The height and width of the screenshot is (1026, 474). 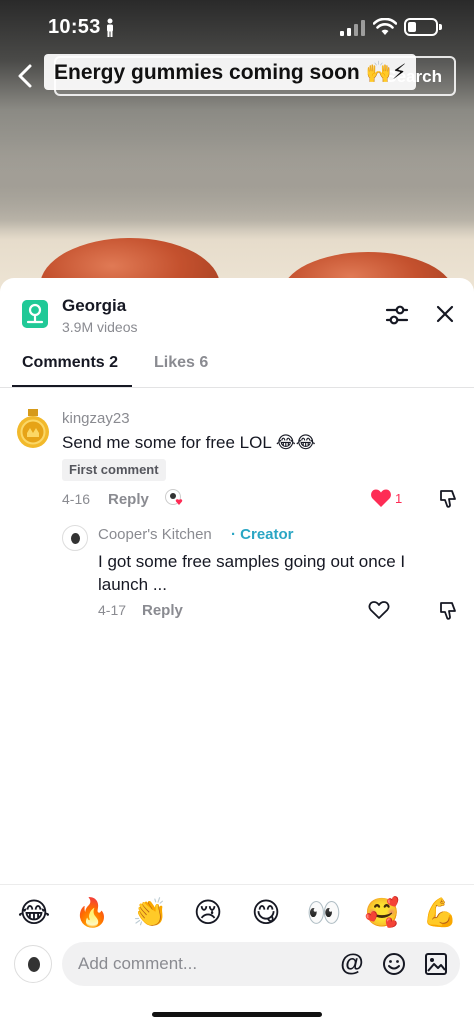 I want to click on reply-date: 4-17, so click(x=112, y=610).